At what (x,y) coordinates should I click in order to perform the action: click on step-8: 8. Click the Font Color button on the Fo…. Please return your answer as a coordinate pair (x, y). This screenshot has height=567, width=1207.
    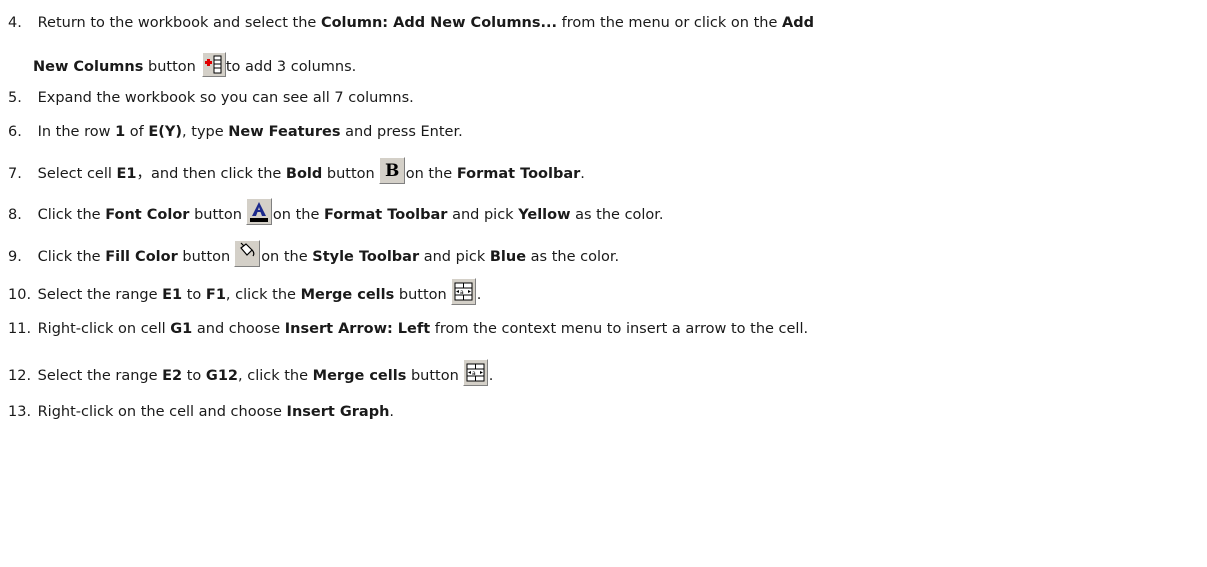
    Looking at the image, I should click on (332, 211).